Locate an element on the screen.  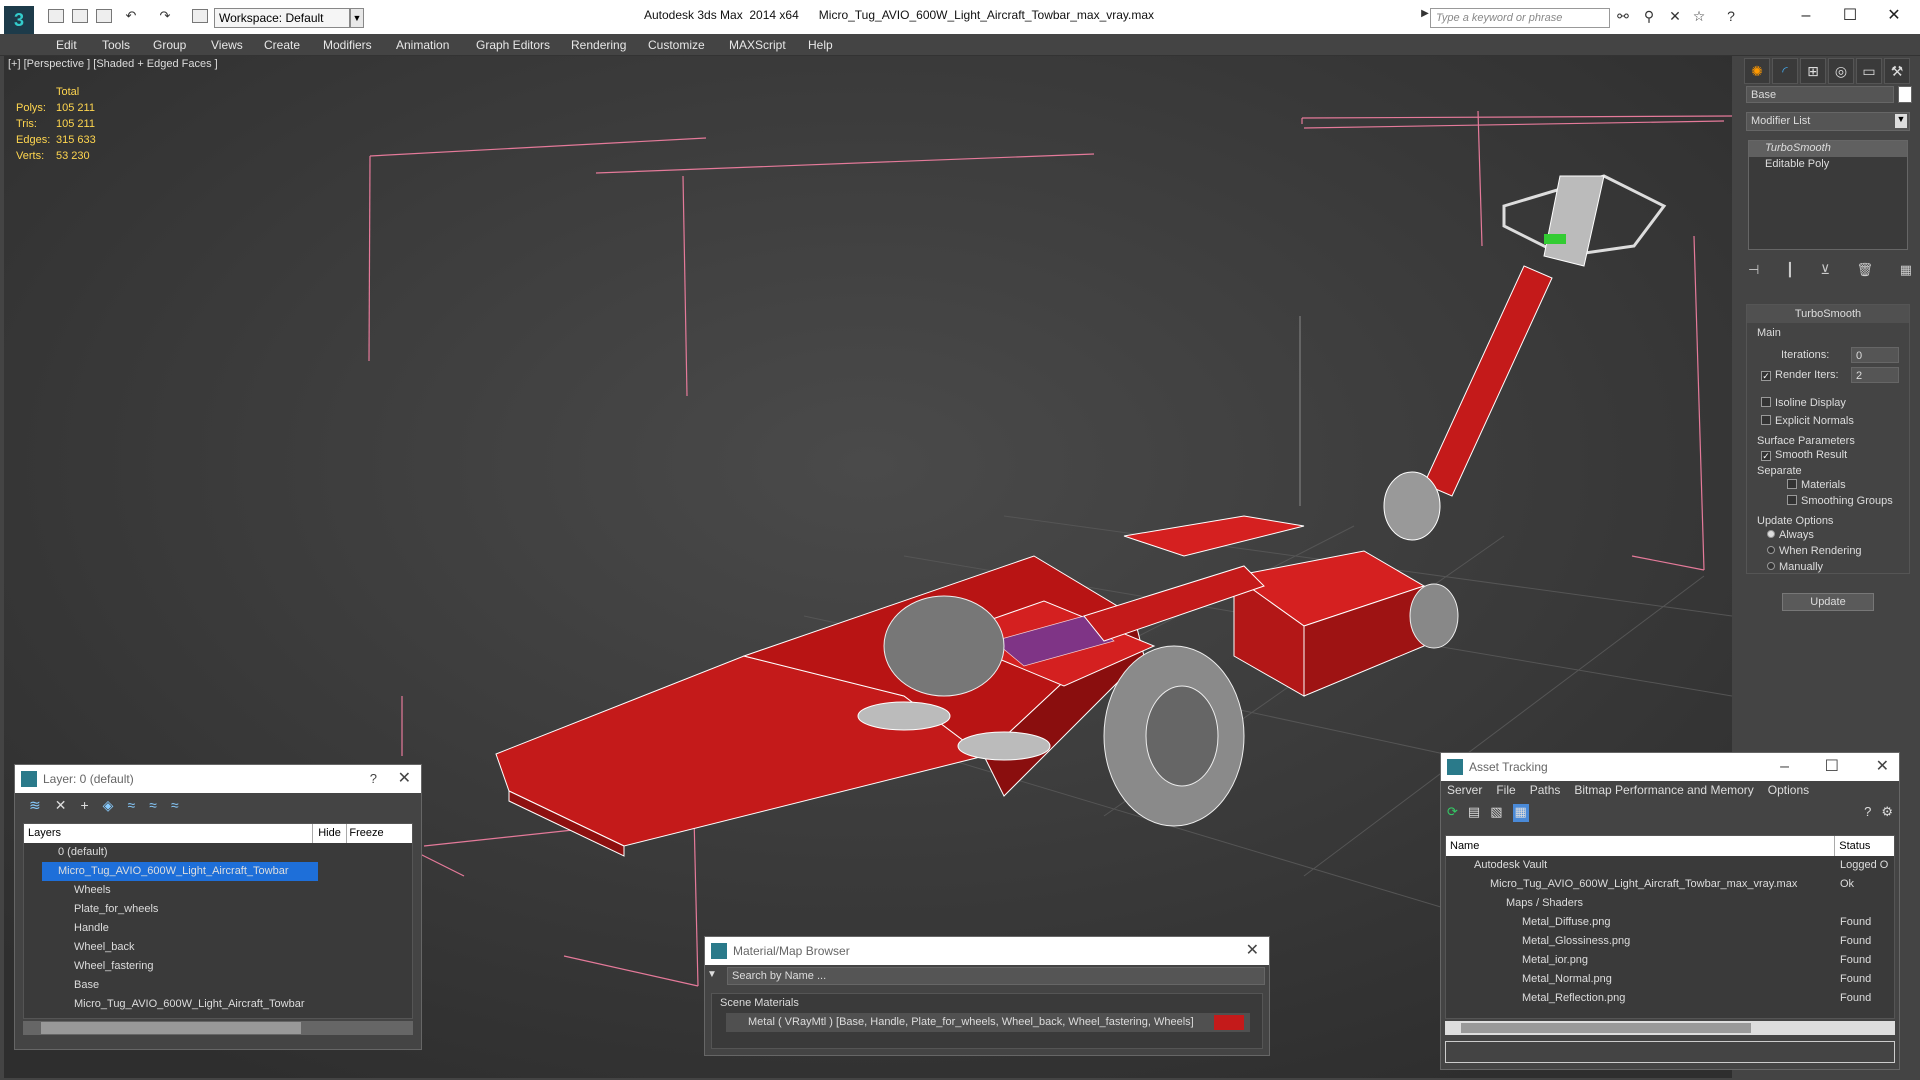
hierarchy-tab-icon: ⊞ is located at coordinates (1813, 71).